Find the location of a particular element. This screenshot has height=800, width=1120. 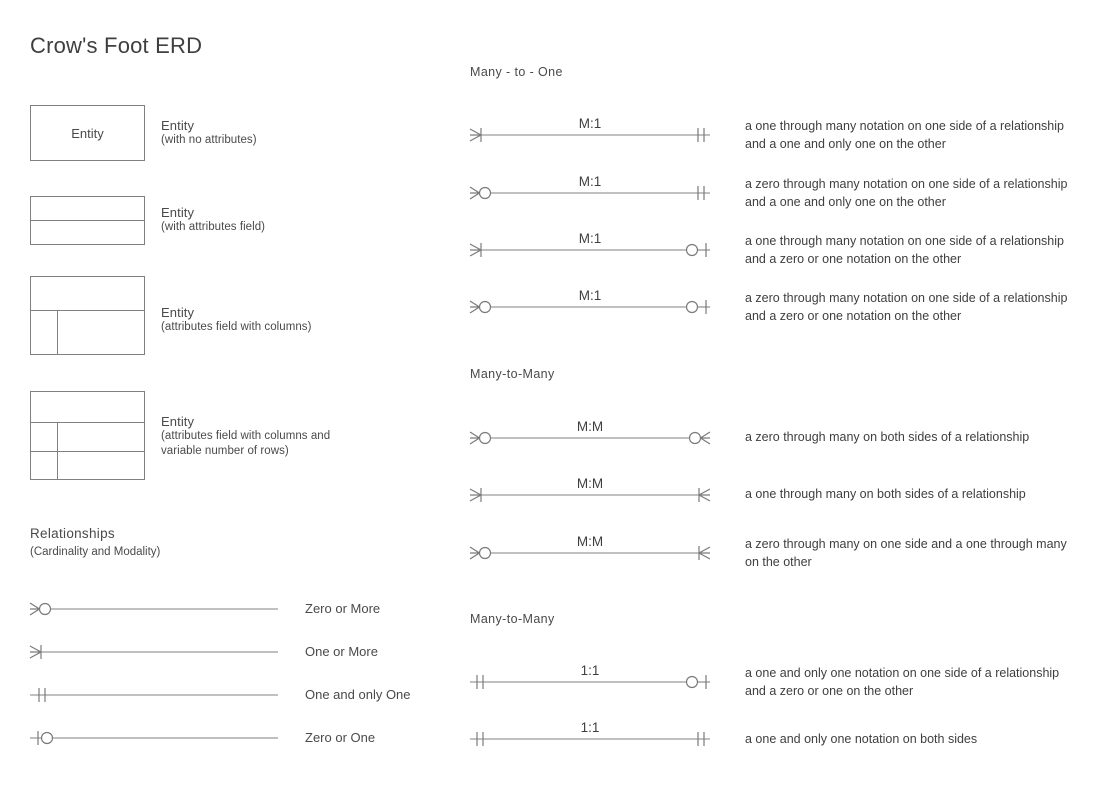

relationships-subheading: (Cardinality and Modality) is located at coordinates (95, 552).